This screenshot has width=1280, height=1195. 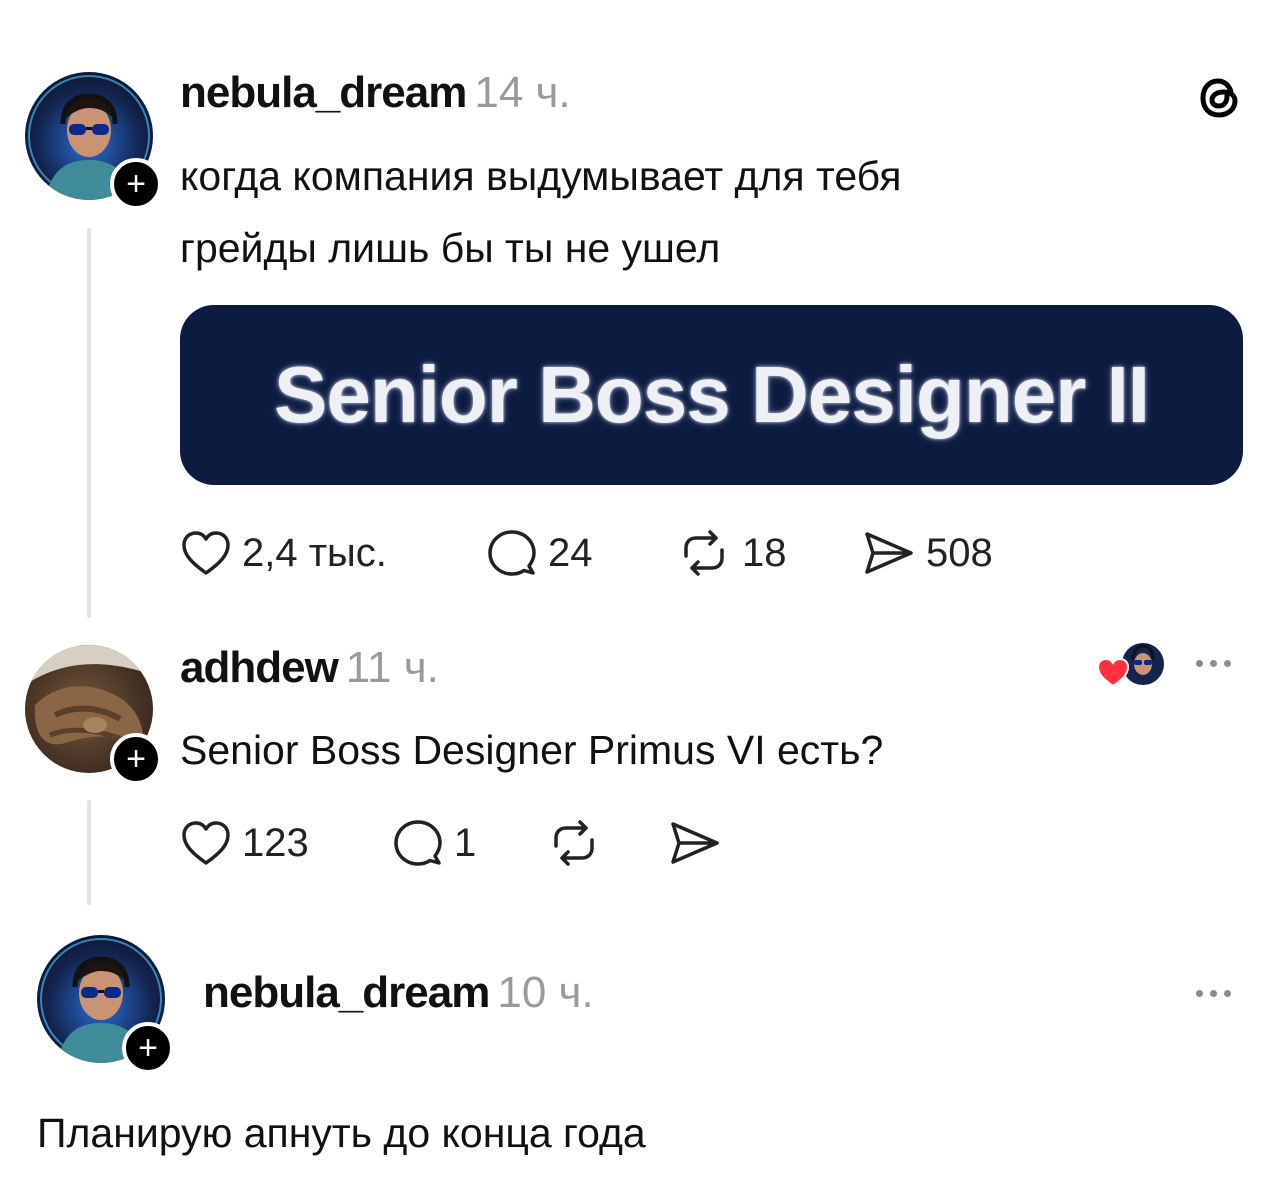 I want to click on like-count: 123, so click(x=275, y=842).